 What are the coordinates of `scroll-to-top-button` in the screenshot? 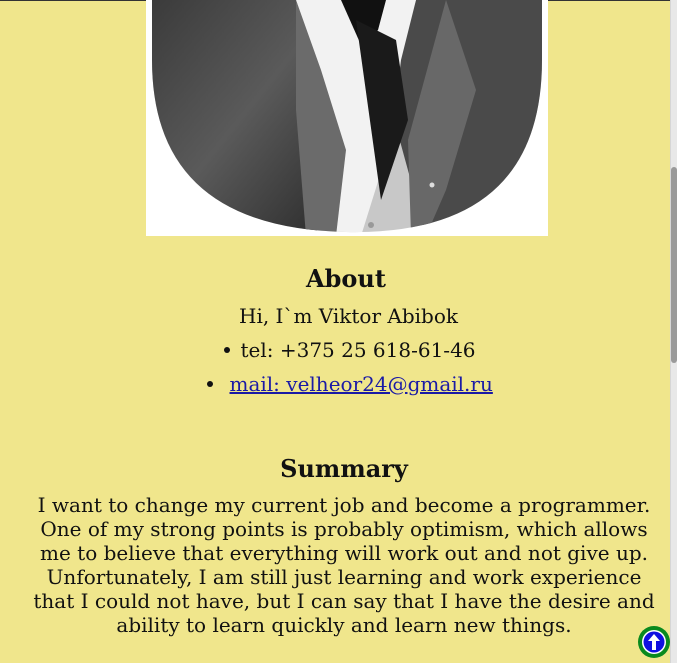 It's located at (654, 642).